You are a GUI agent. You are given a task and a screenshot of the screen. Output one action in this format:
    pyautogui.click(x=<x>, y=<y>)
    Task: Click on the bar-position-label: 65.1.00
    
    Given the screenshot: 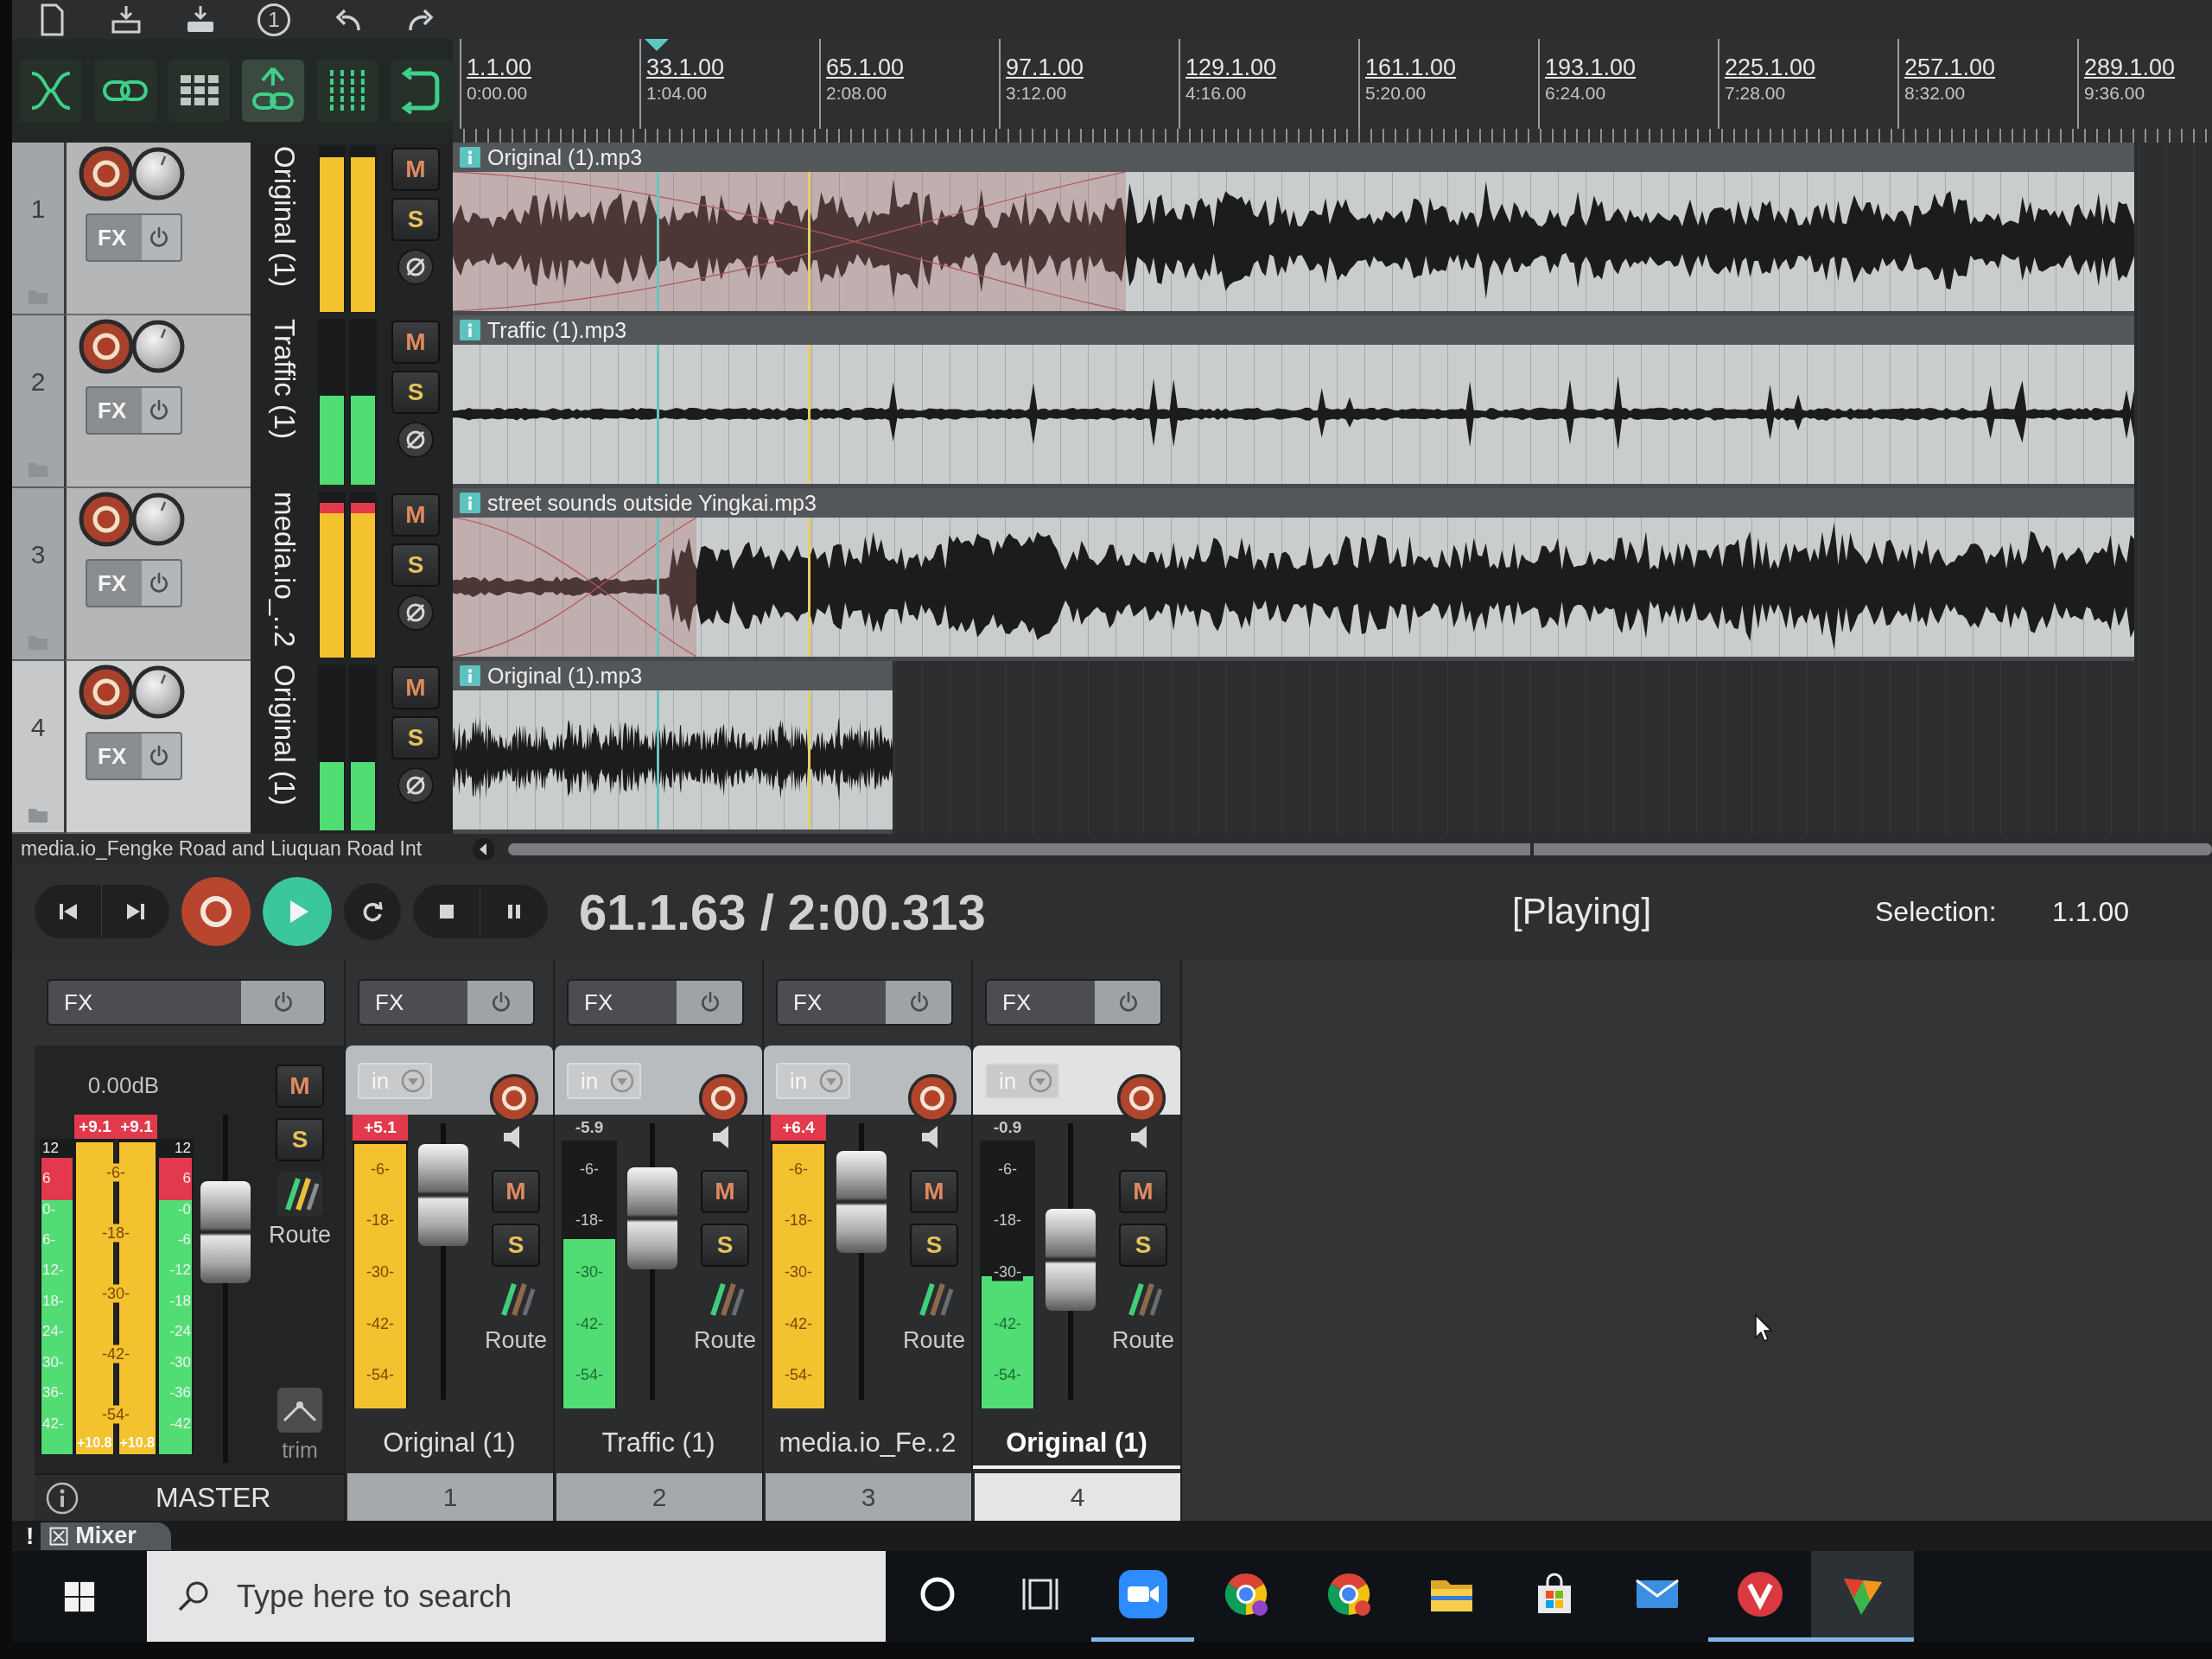 What is the action you would take?
    pyautogui.click(x=865, y=67)
    